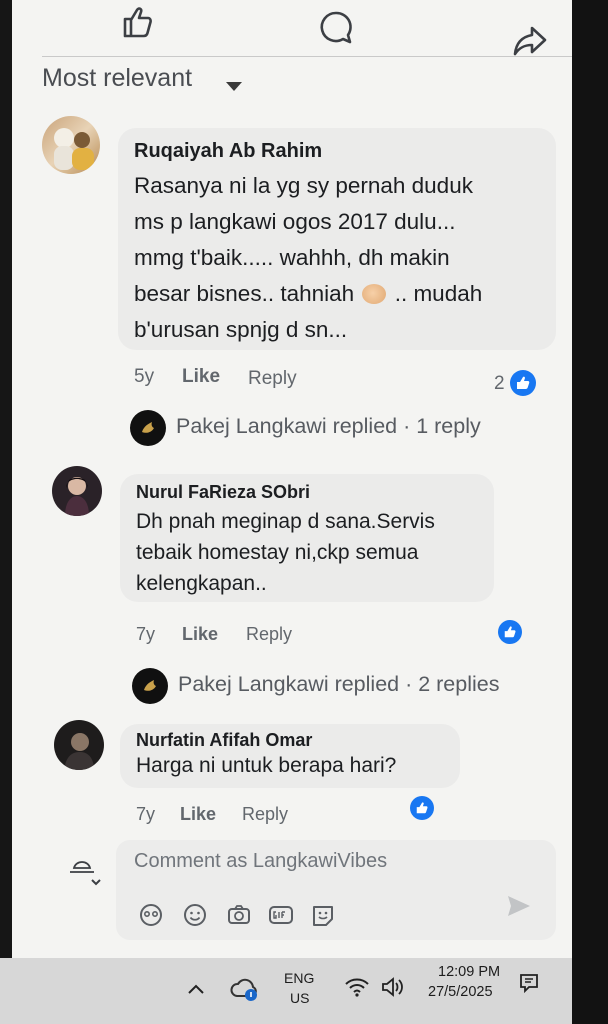 The width and height of the screenshot is (608, 1024). Describe the element at coordinates (469, 972) in the screenshot. I see `clock-time: 12:09 PM` at that location.